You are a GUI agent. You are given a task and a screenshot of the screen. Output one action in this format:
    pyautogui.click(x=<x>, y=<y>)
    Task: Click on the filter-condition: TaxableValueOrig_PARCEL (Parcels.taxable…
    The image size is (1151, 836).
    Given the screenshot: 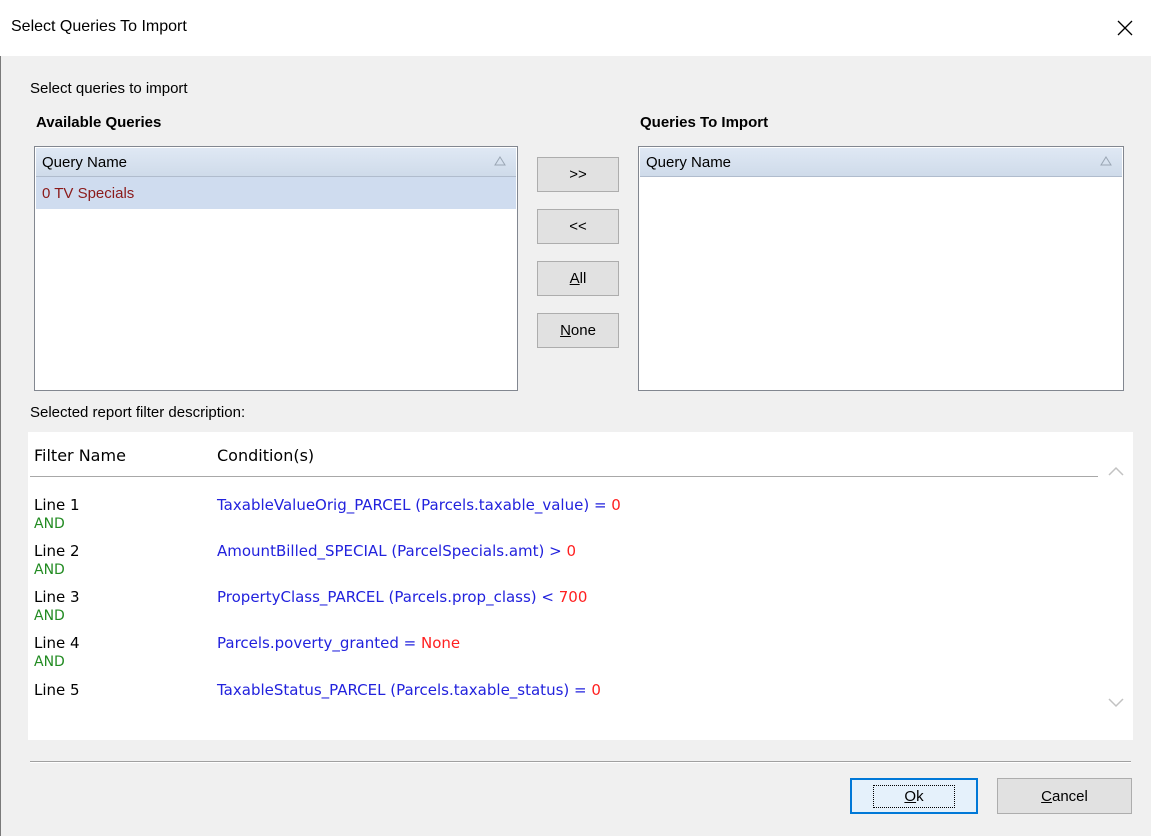 What is the action you would take?
    pyautogui.click(x=419, y=505)
    